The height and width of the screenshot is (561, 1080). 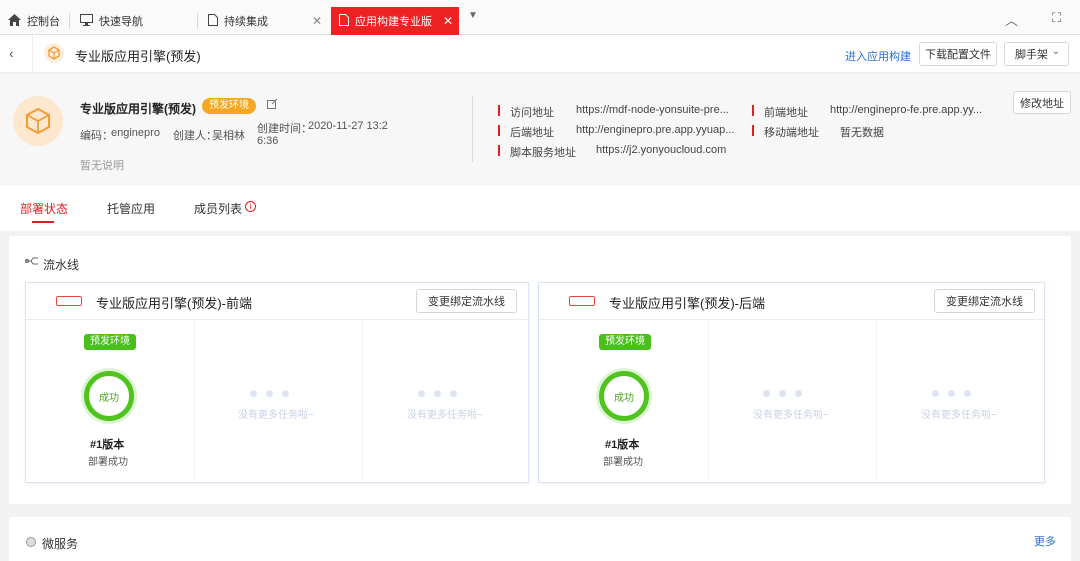 What do you see at coordinates (121, 22) in the screenshot?
I see `tab-label: 快速导航` at bounding box center [121, 22].